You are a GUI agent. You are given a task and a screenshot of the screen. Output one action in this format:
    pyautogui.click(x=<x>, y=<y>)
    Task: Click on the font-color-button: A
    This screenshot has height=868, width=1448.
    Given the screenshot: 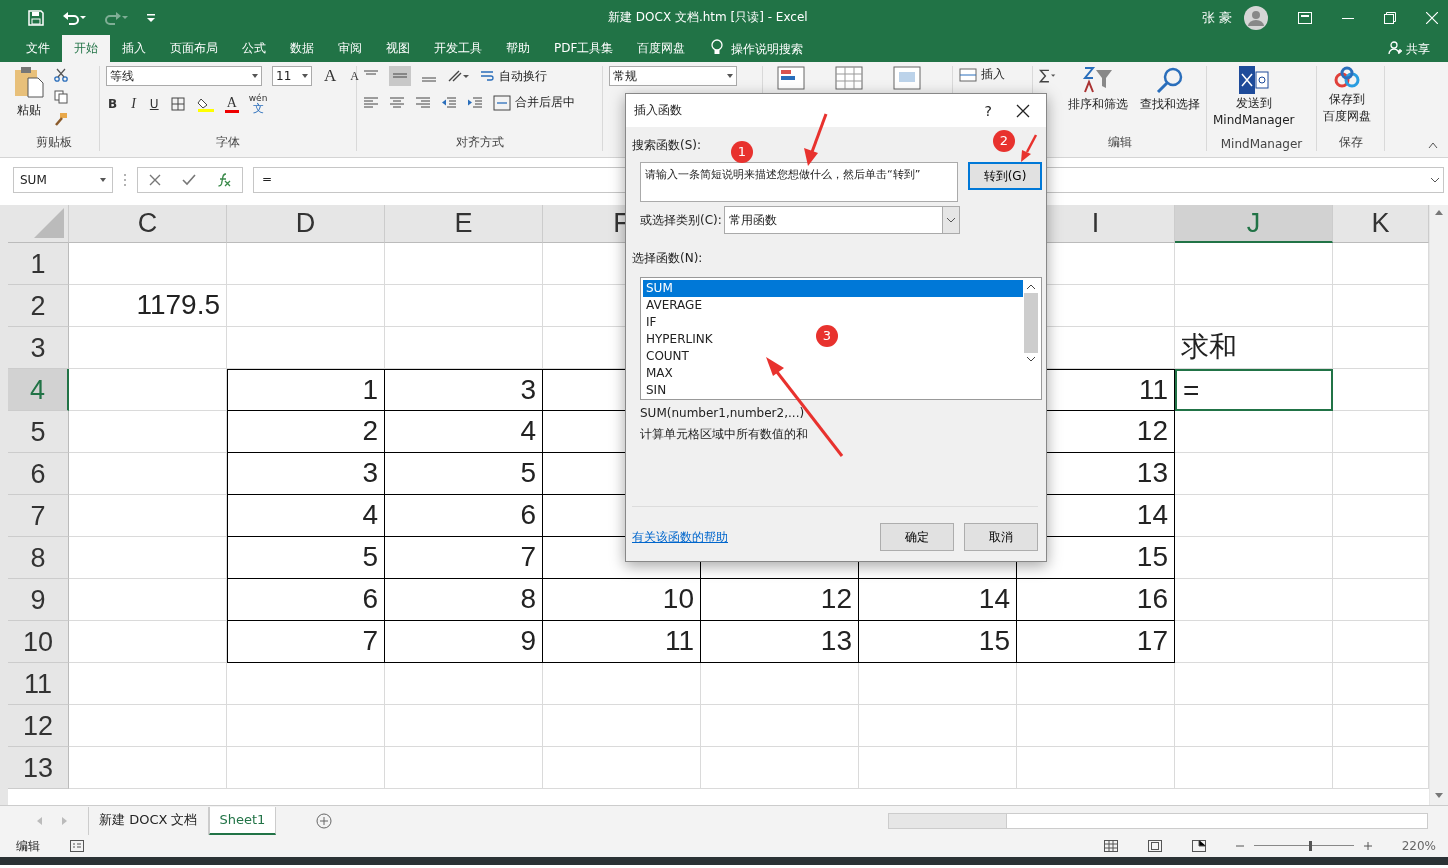 What is the action you would take?
    pyautogui.click(x=231, y=104)
    